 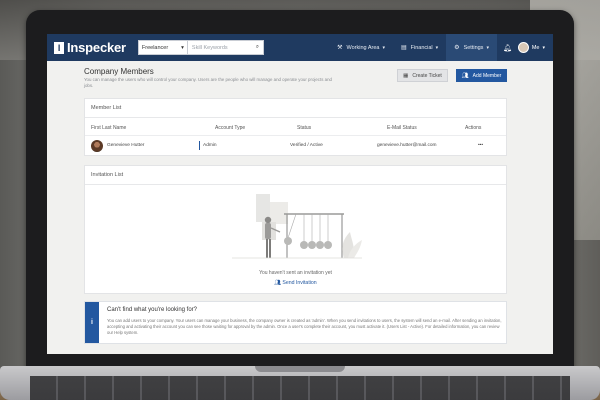 What do you see at coordinates (473, 128) in the screenshot?
I see `column-header-actions: Actions` at bounding box center [473, 128].